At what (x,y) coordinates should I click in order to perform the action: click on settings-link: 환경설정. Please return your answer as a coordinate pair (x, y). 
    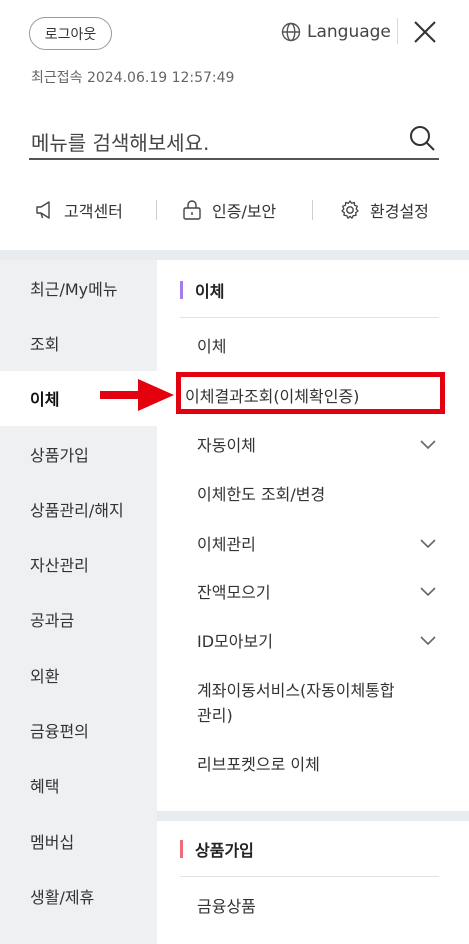
    Looking at the image, I should click on (384, 210).